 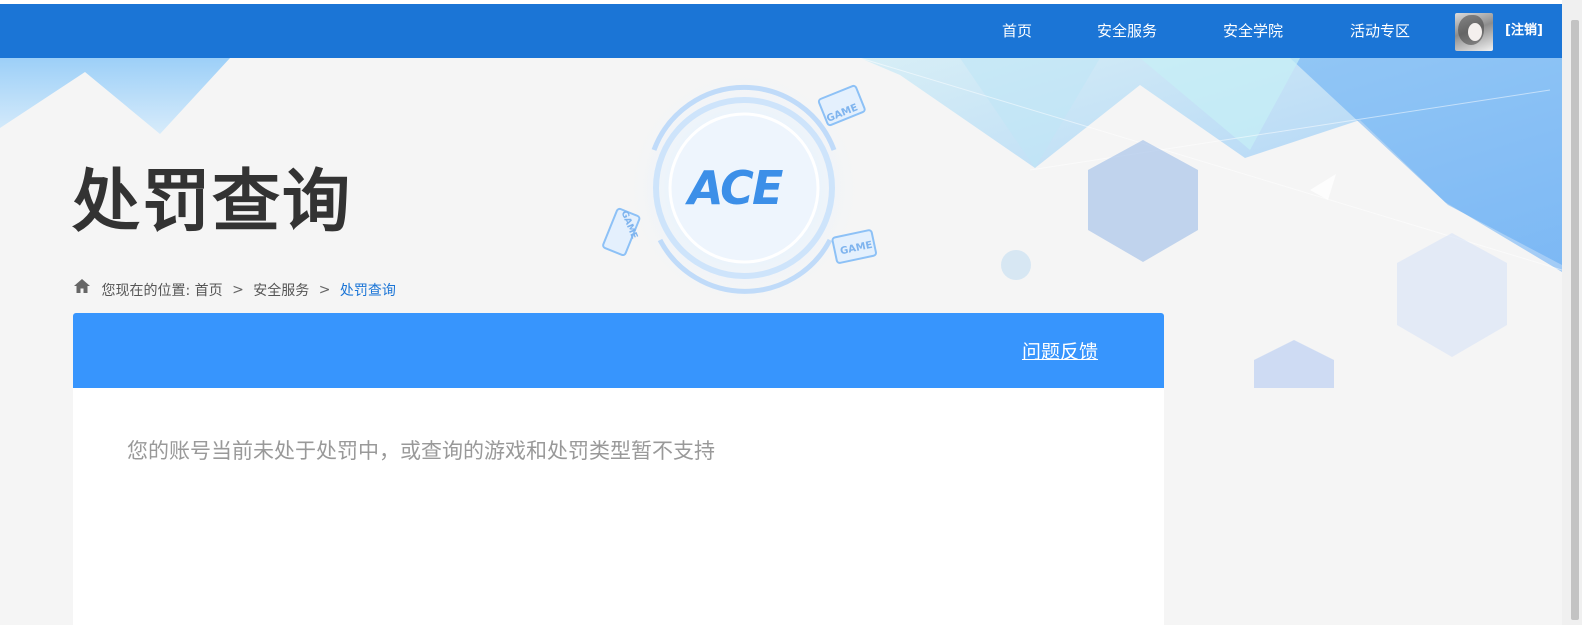 I want to click on logout-link: [注销], so click(x=1524, y=31).